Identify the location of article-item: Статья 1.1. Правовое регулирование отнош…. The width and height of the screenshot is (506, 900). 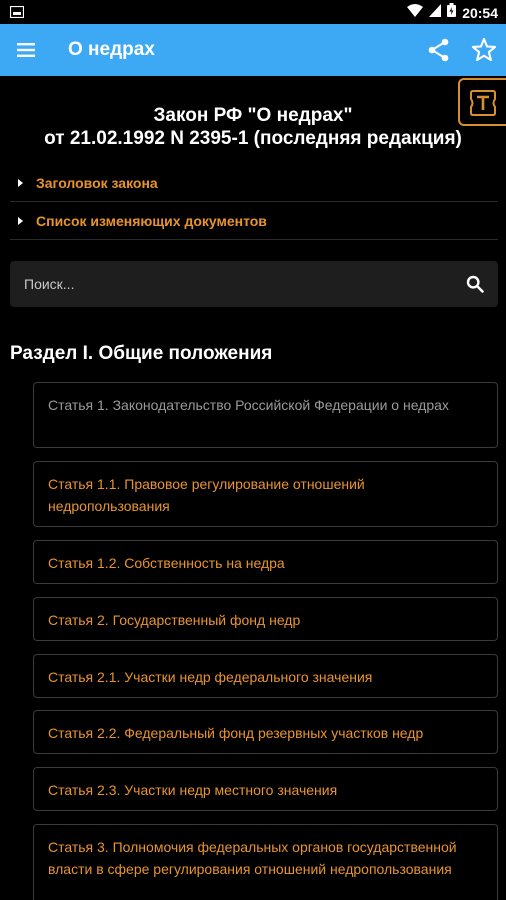
(265, 494).